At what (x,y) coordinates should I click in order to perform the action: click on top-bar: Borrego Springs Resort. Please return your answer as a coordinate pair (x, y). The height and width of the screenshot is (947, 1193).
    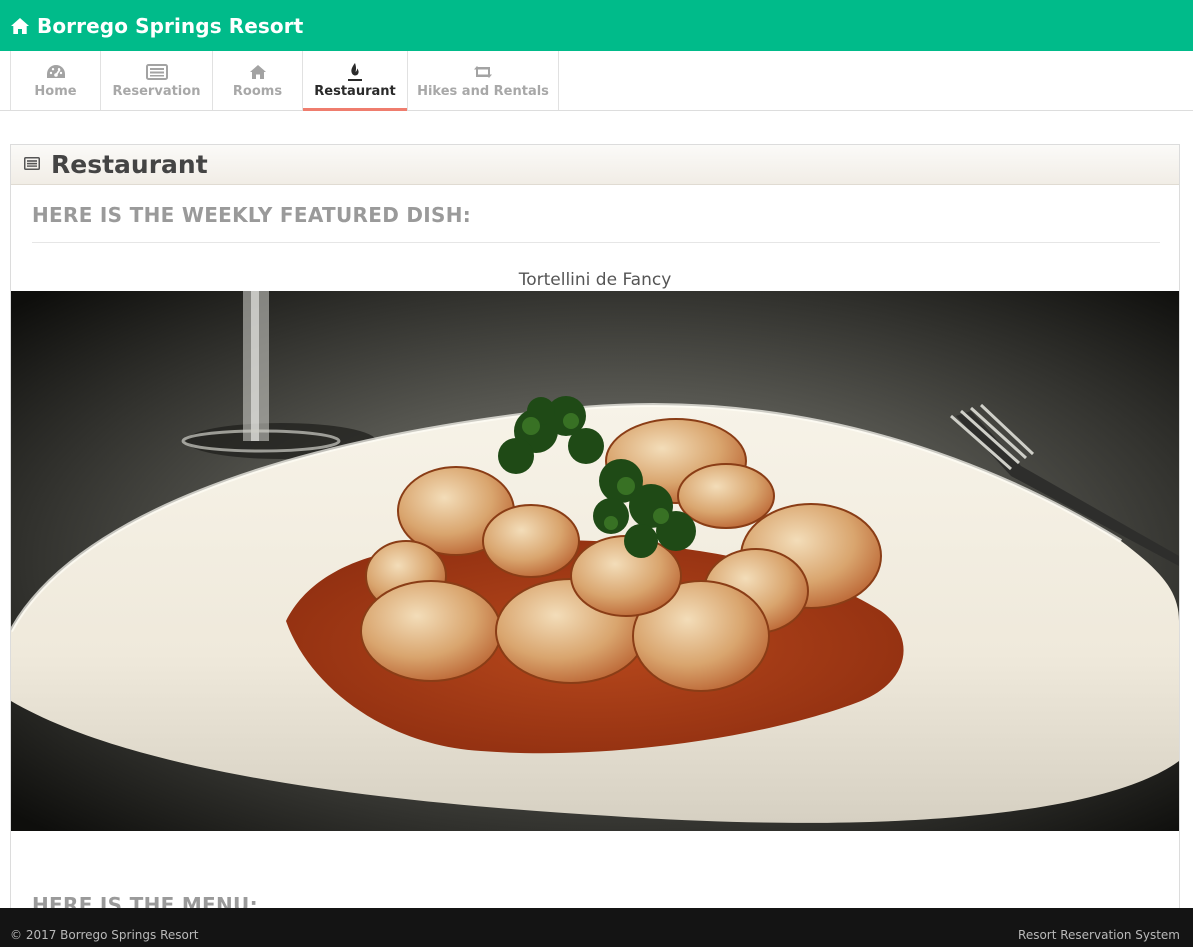
    Looking at the image, I should click on (596, 25).